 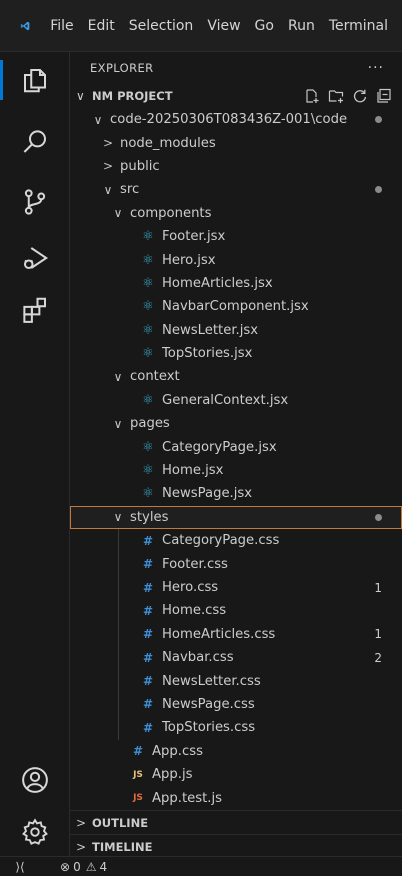 What do you see at coordinates (236, 446) in the screenshot?
I see `file-row: ⚛ CategoryPage.jsx` at bounding box center [236, 446].